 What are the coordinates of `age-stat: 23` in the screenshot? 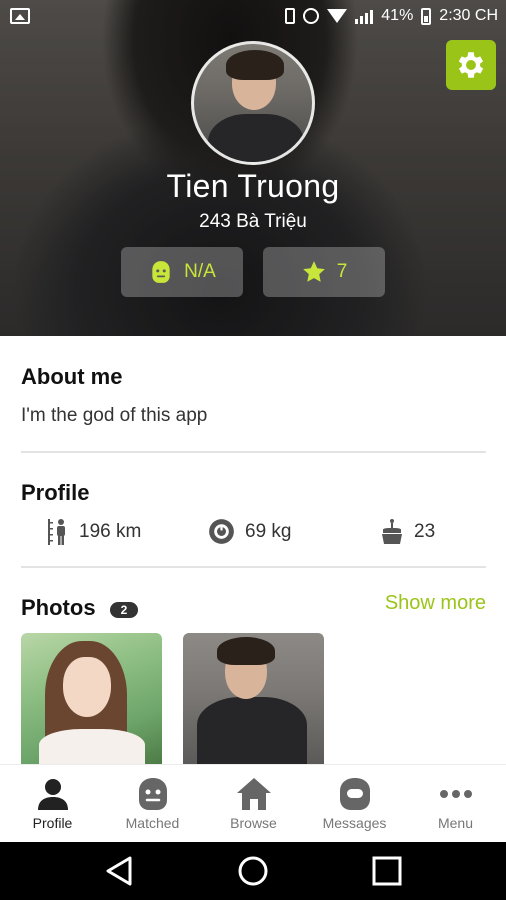 It's located at (407, 532).